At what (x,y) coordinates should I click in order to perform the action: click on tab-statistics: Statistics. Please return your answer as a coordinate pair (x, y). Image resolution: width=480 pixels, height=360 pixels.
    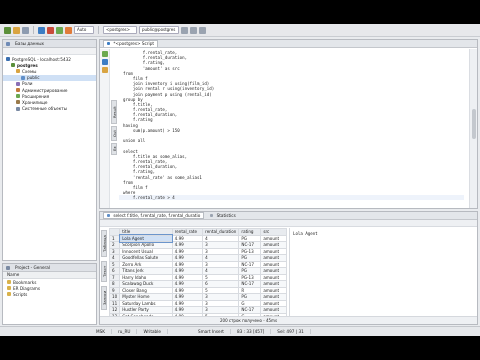
    Looking at the image, I should click on (223, 215).